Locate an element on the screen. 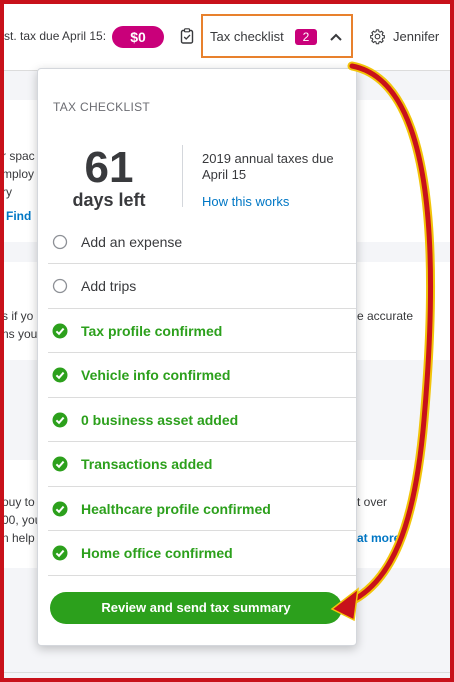 This screenshot has height=682, width=454. tax-checklist-count-badge: 2 is located at coordinates (306, 37).